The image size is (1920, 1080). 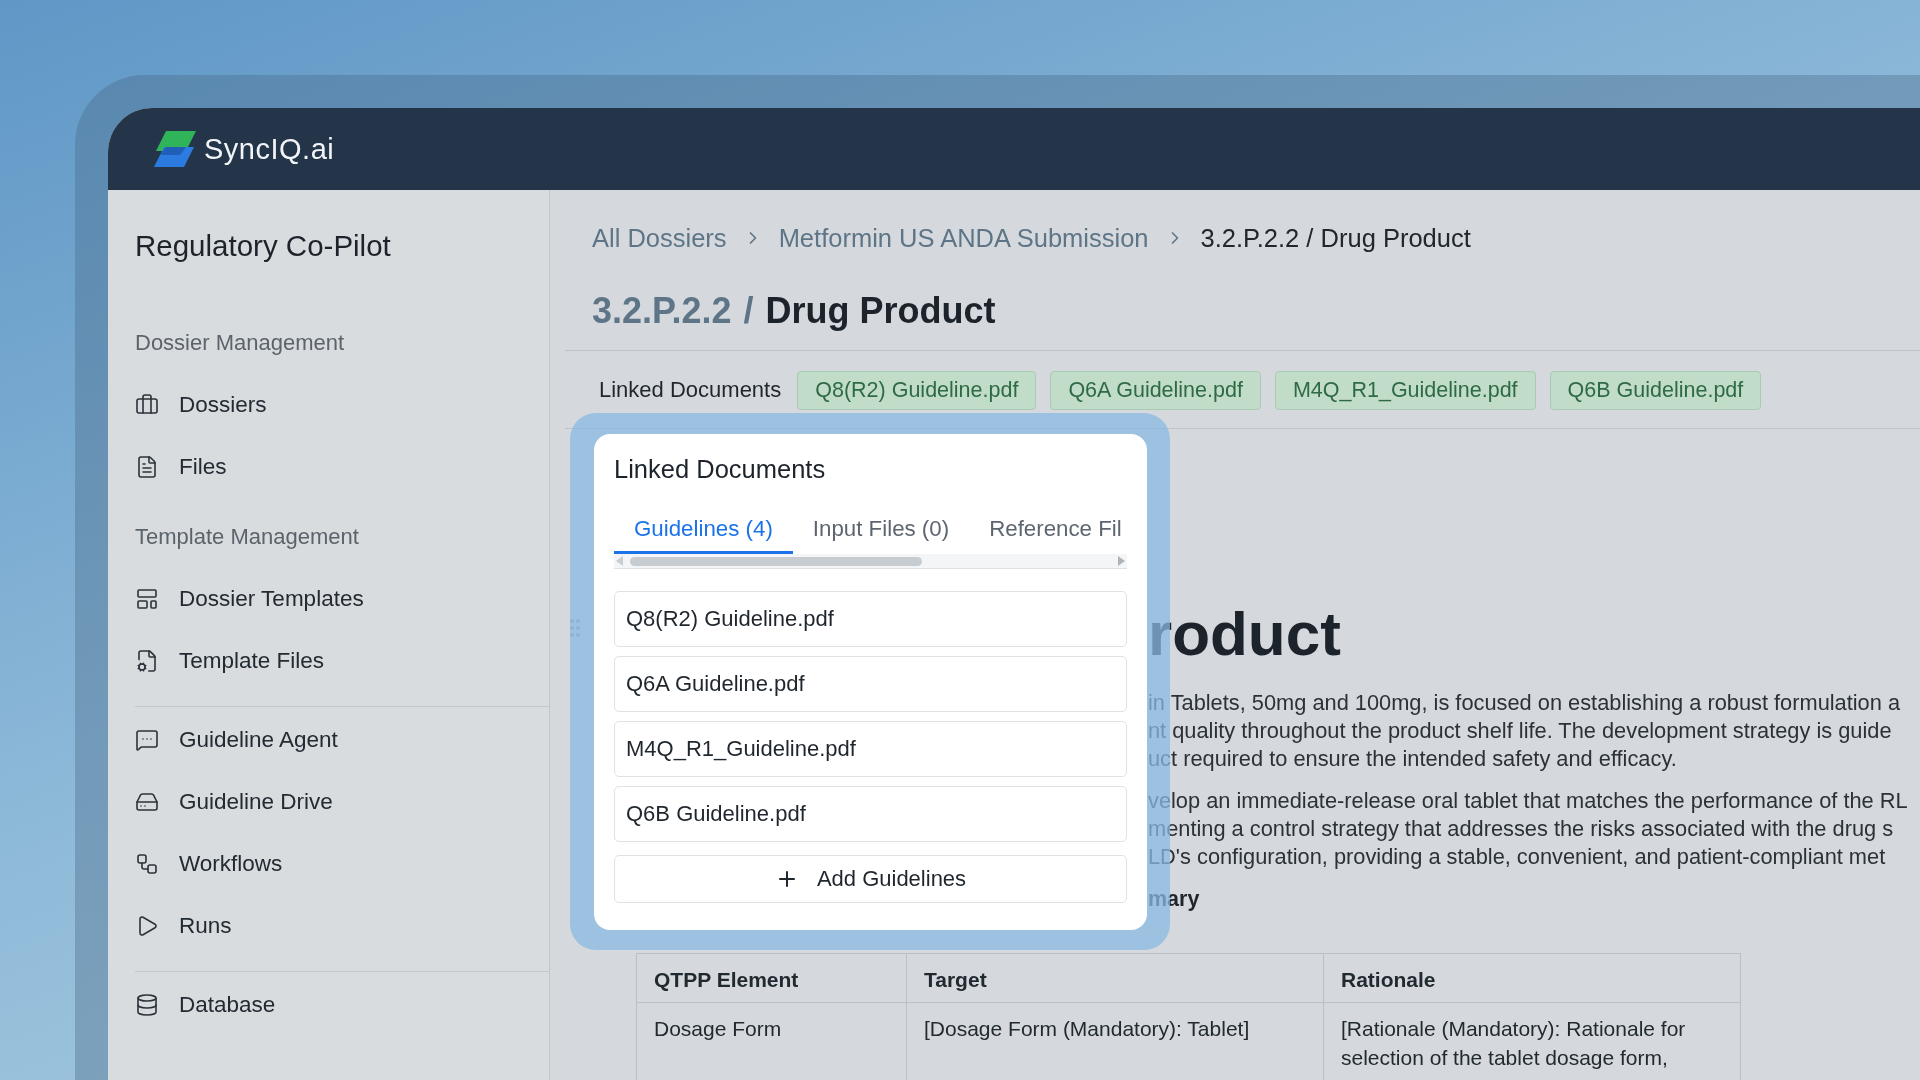 I want to click on page-title: Drug Product, so click(x=880, y=311).